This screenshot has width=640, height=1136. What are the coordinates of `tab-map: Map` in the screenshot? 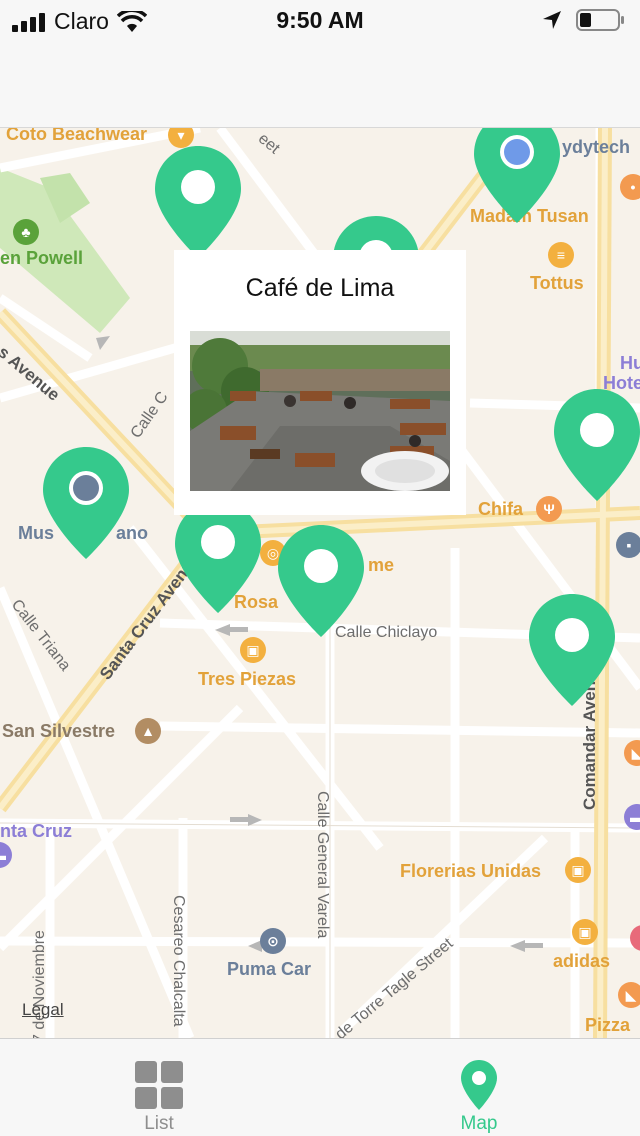 It's located at (479, 1087).